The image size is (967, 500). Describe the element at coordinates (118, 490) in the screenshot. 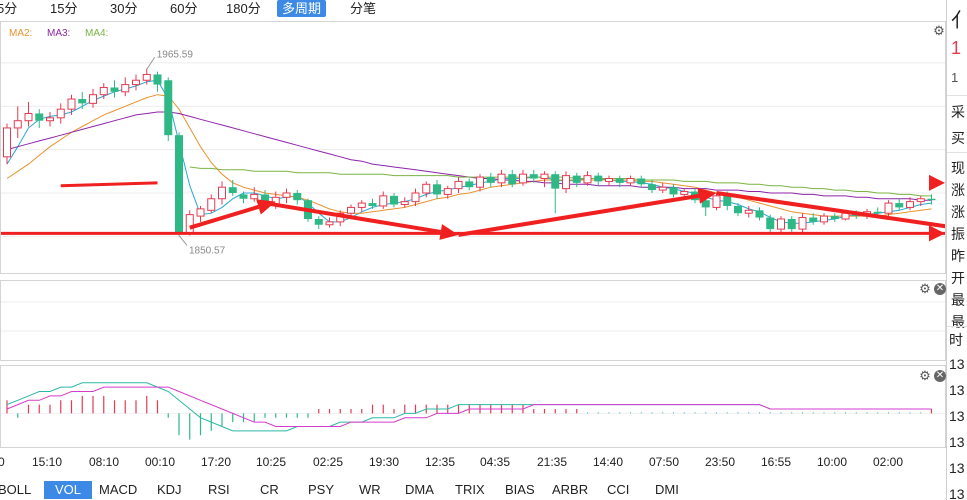

I see `tab-macd: MACD` at that location.